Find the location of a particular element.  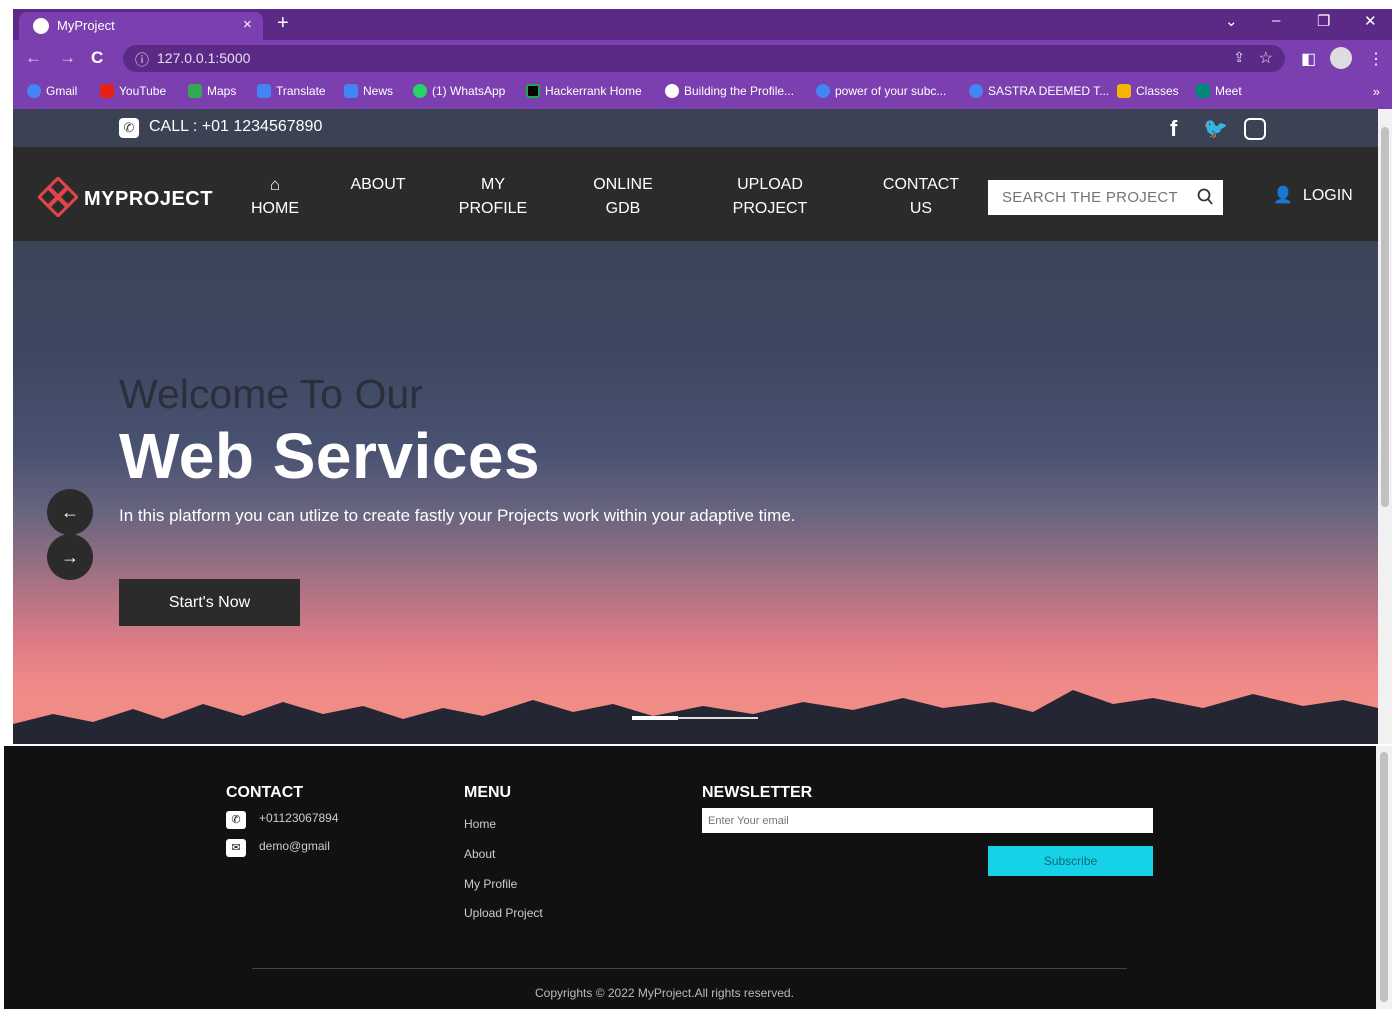

footer-link-about: About is located at coordinates (479, 854).